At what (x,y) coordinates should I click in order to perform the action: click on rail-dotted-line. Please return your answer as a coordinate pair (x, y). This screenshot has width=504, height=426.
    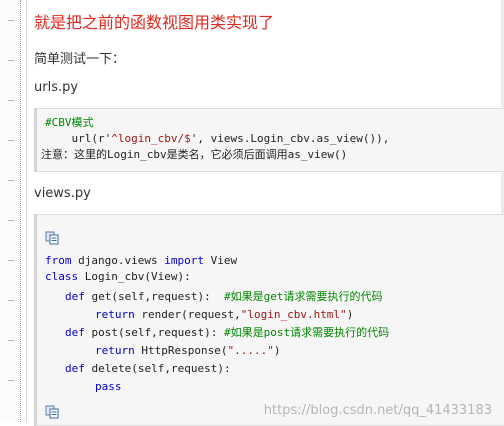
    Looking at the image, I should click on (20, 211).